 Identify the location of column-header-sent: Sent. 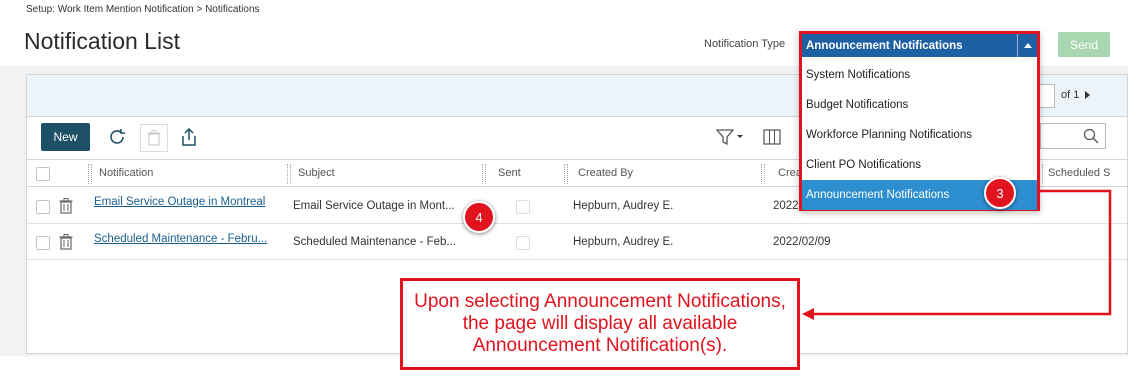
(509, 173).